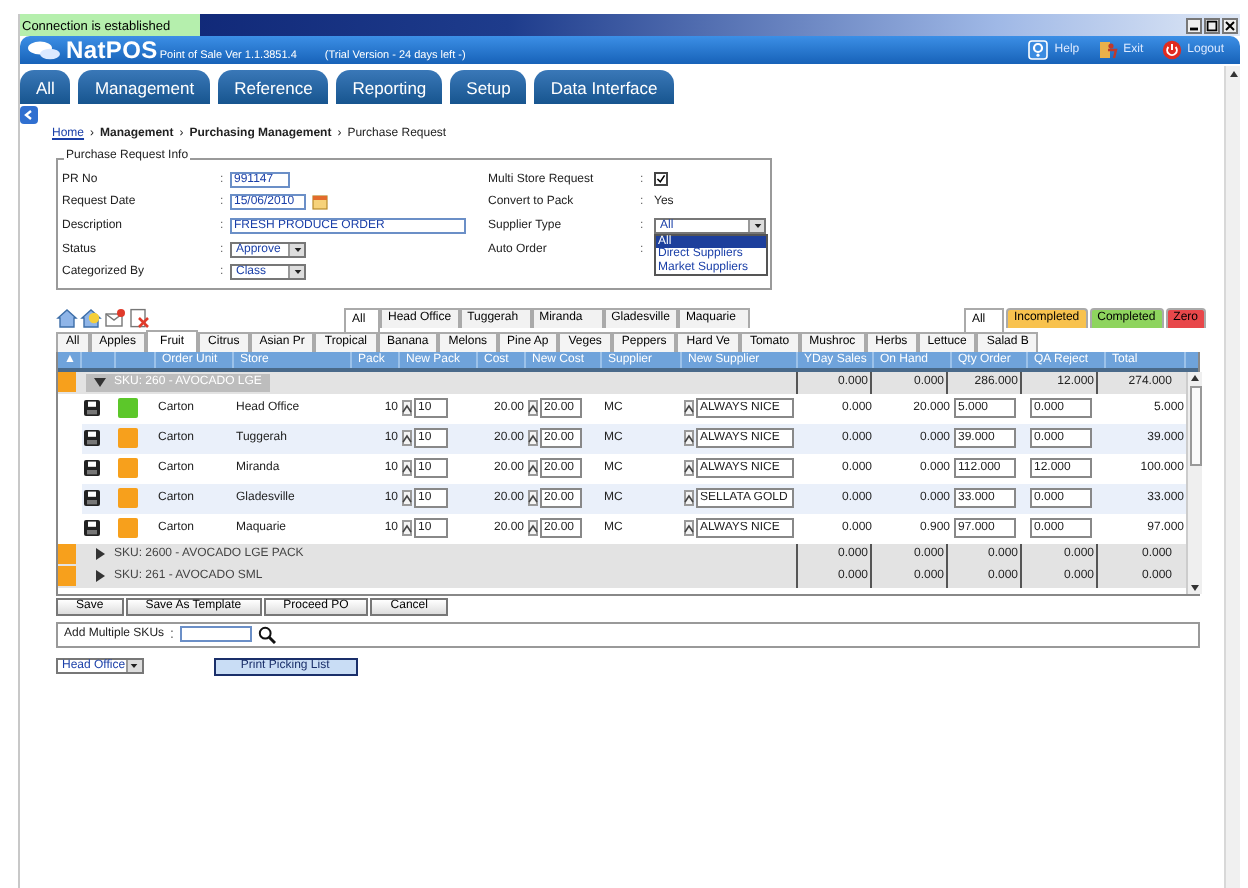  I want to click on scroll-down-arrow-icon, so click(1195, 587).